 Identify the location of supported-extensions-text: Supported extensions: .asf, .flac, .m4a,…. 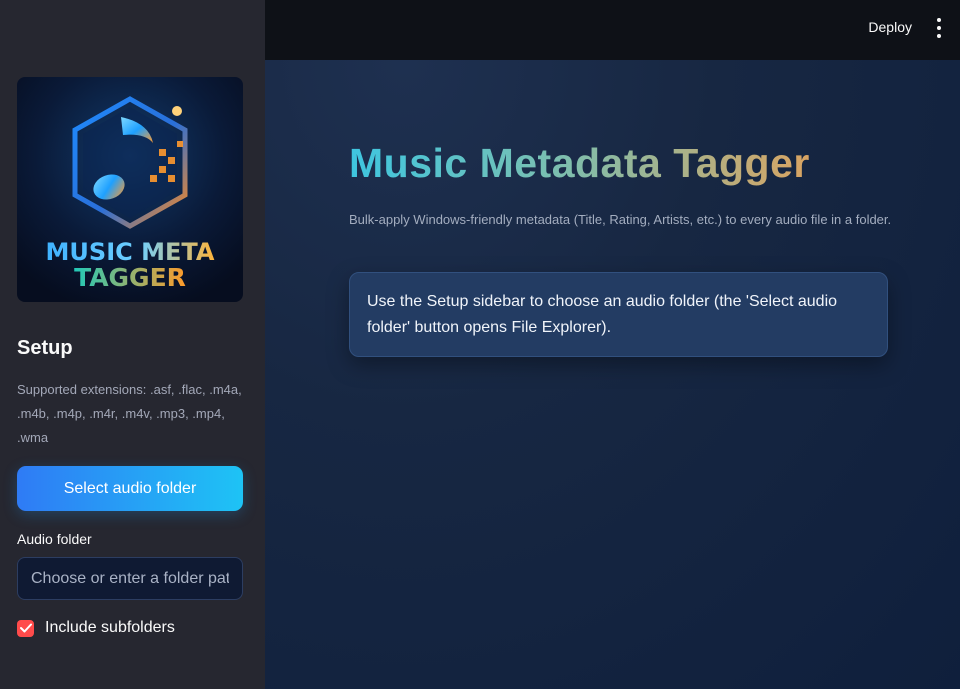
(129, 413).